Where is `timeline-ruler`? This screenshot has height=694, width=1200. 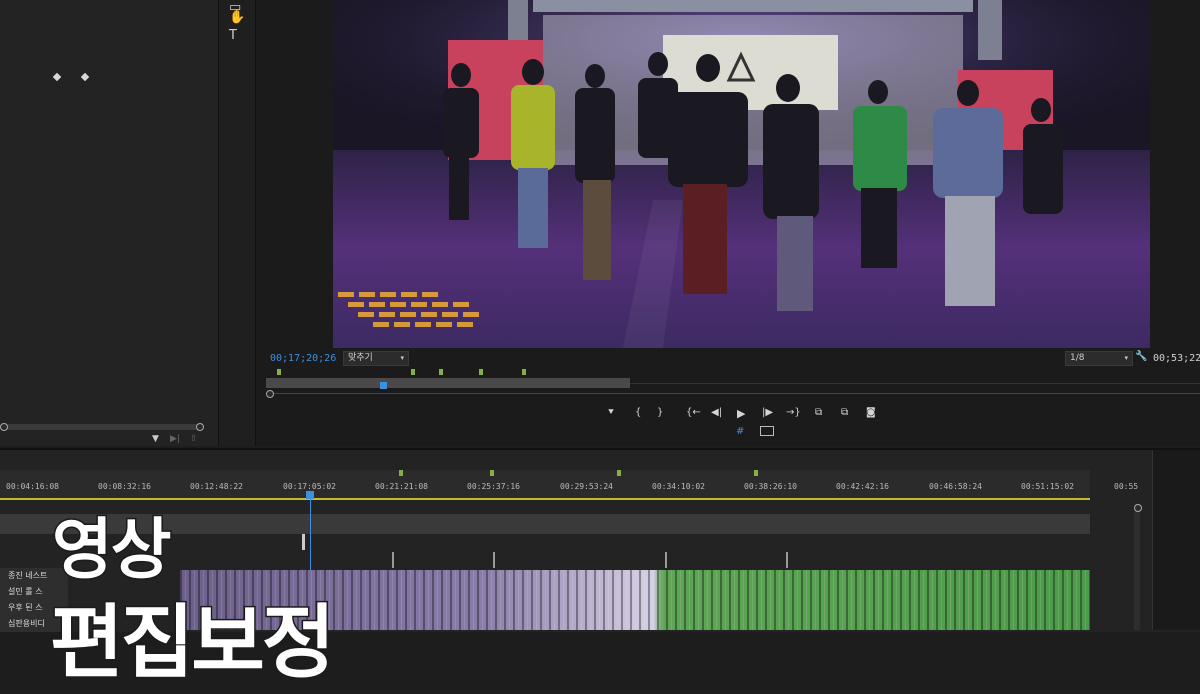 timeline-ruler is located at coordinates (545, 484).